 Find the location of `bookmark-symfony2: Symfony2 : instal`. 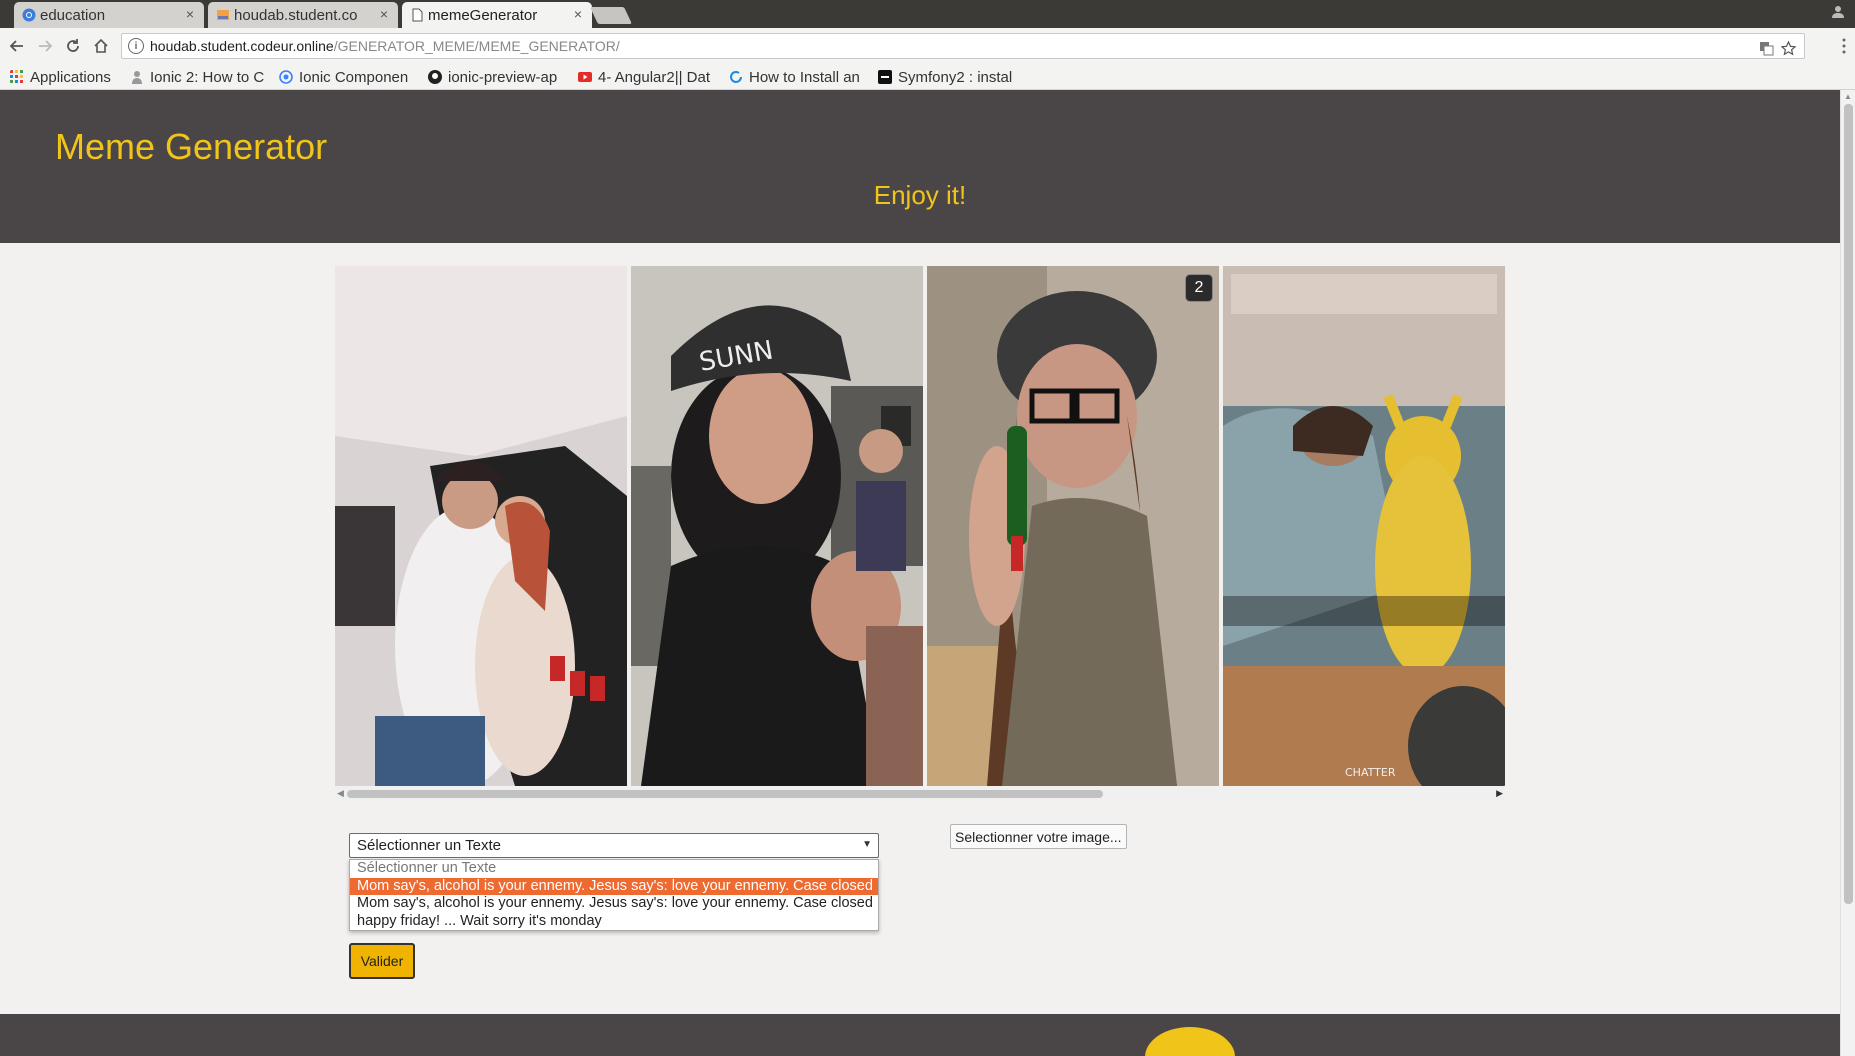

bookmark-symfony2: Symfony2 : instal is located at coordinates (946, 77).